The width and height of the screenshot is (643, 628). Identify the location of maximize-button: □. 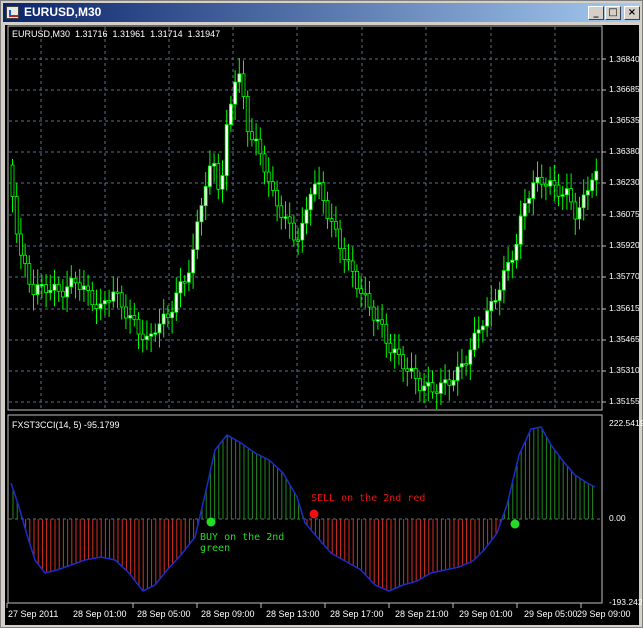
(613, 13).